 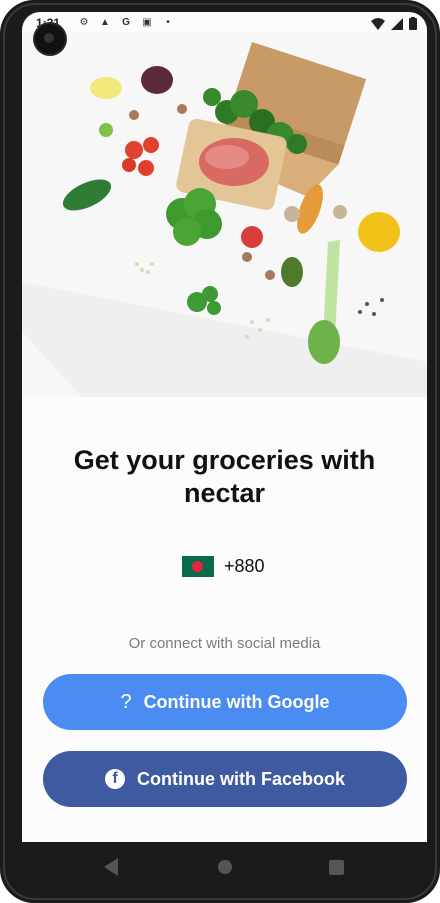 I want to click on google-icon: ?, so click(x=126, y=701).